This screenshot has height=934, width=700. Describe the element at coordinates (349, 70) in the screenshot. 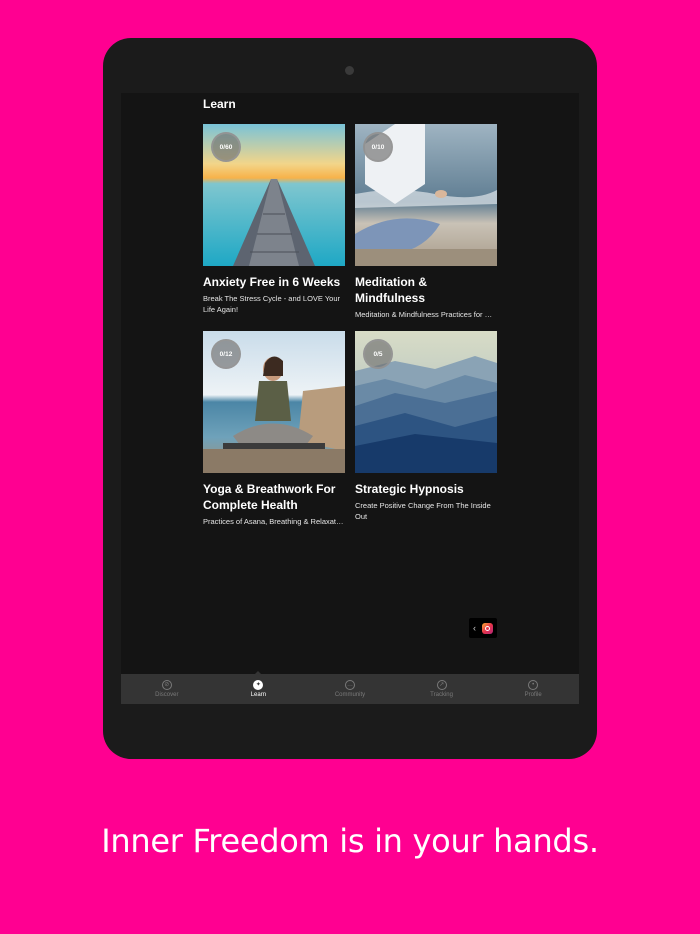

I see `camera-dot` at that location.